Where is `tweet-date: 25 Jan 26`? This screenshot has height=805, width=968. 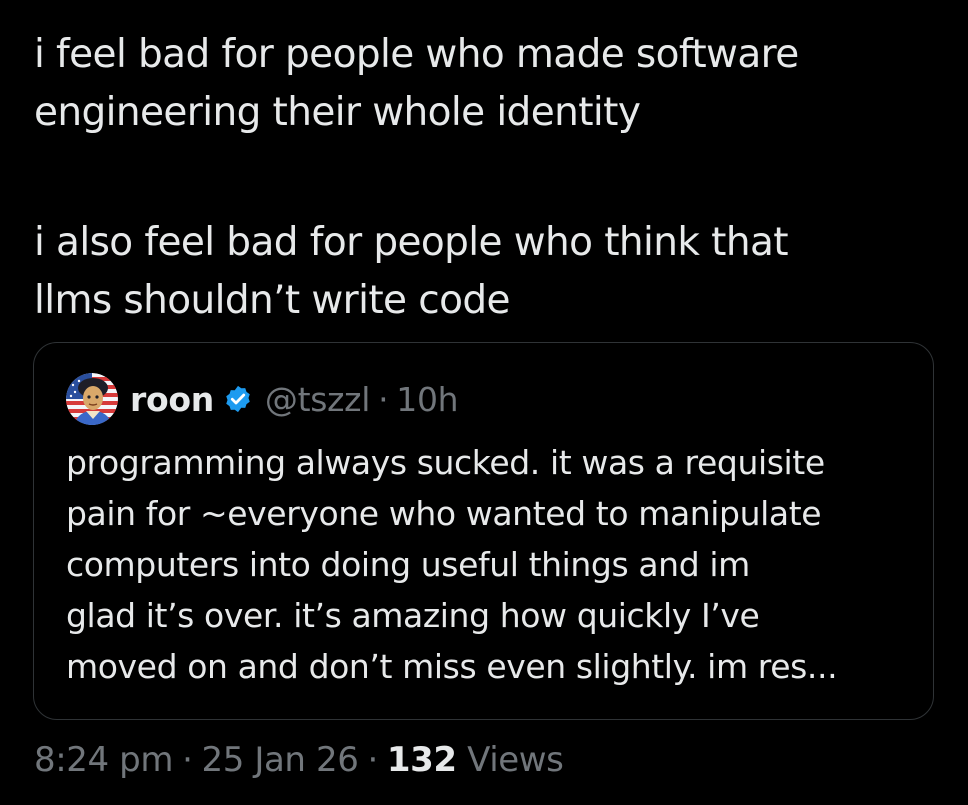 tweet-date: 25 Jan 26 is located at coordinates (279, 760).